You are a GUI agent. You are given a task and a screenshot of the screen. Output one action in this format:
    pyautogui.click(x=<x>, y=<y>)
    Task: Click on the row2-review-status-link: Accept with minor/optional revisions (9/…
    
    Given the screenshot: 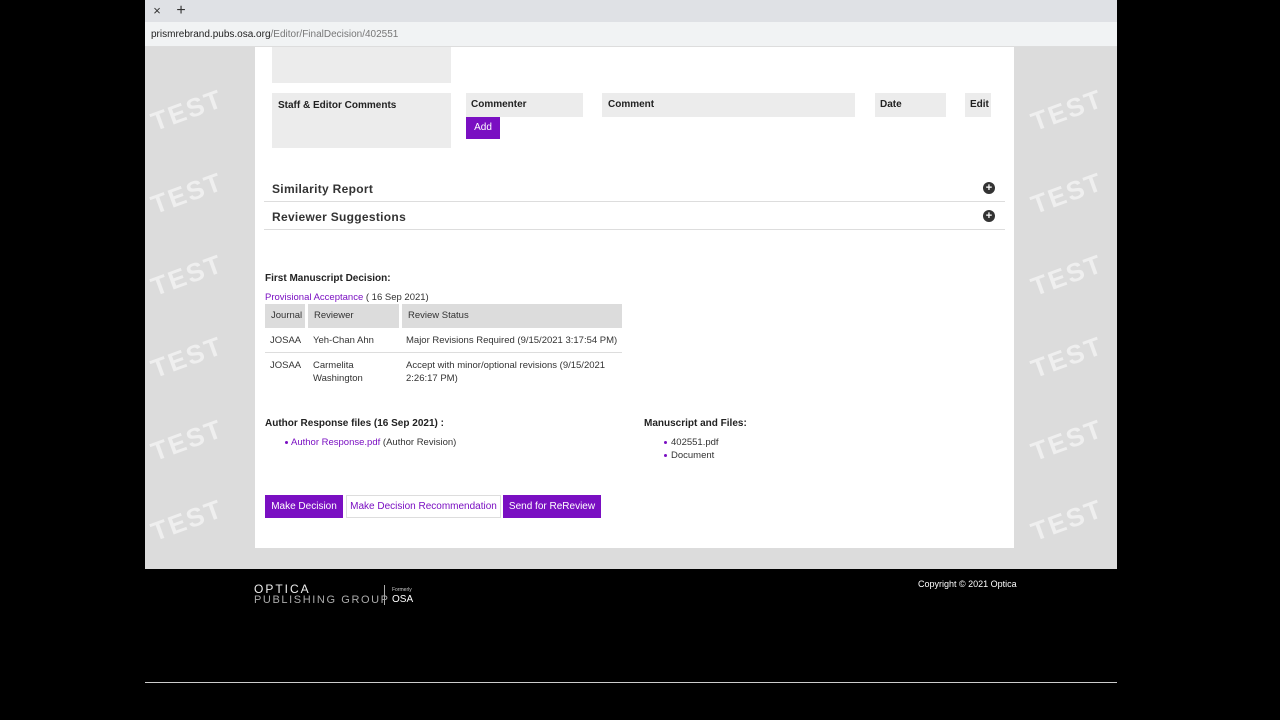 What is the action you would take?
    pyautogui.click(x=505, y=365)
    